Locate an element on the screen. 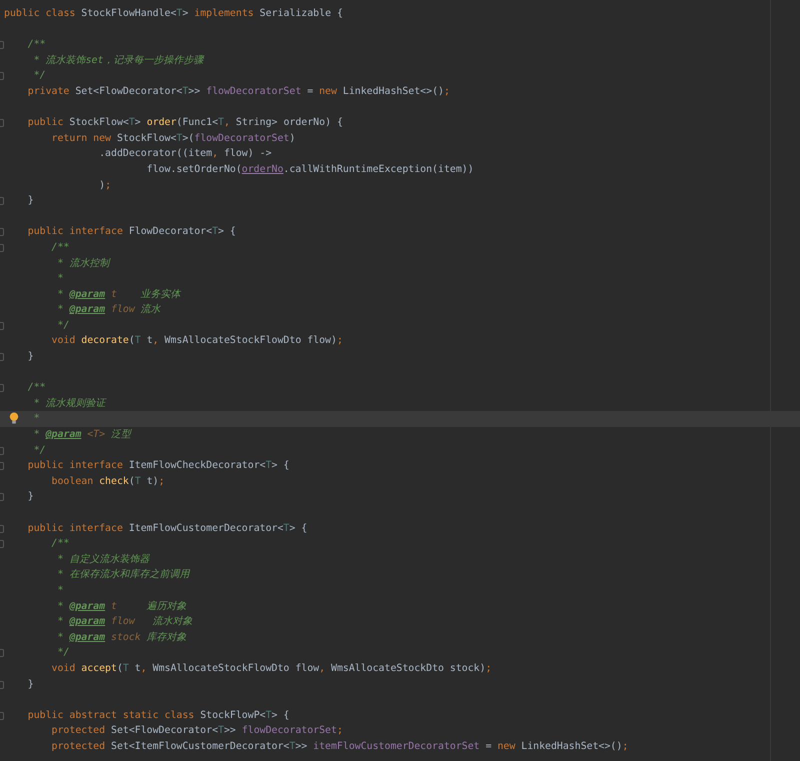 This screenshot has width=800, height=761. code-line: * 自定义流水装饰器 is located at coordinates (104, 559).